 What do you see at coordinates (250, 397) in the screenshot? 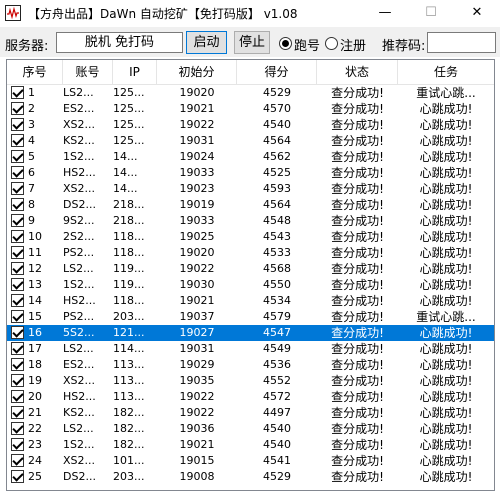
I see `table-row: 20 HS2... 113... 19022 4572 查分成功! 心跳成功!` at bounding box center [250, 397].